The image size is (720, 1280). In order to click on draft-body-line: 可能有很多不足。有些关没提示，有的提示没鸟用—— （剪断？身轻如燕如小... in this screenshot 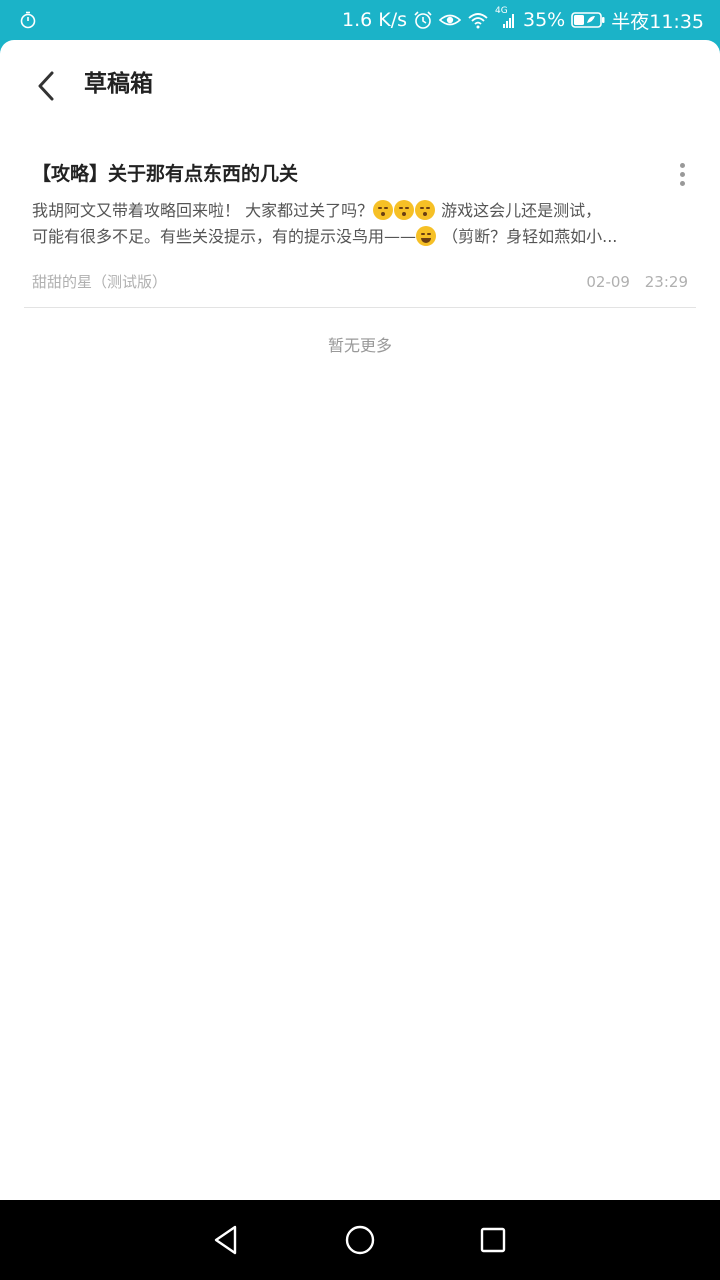, I will do `click(362, 237)`.